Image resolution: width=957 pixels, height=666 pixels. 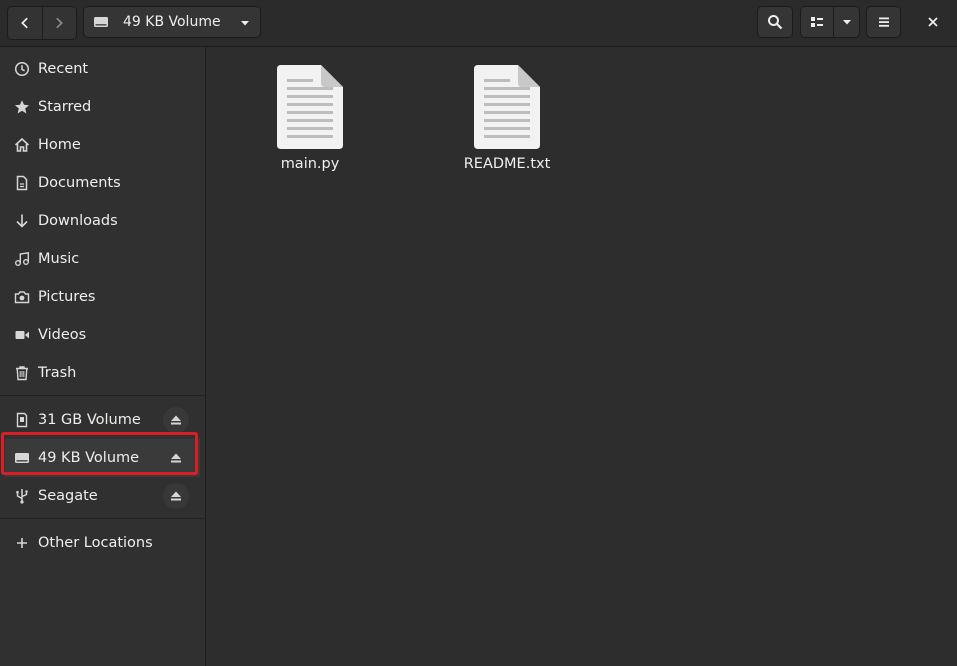 What do you see at coordinates (22, 144) in the screenshot?
I see `home-icon` at bounding box center [22, 144].